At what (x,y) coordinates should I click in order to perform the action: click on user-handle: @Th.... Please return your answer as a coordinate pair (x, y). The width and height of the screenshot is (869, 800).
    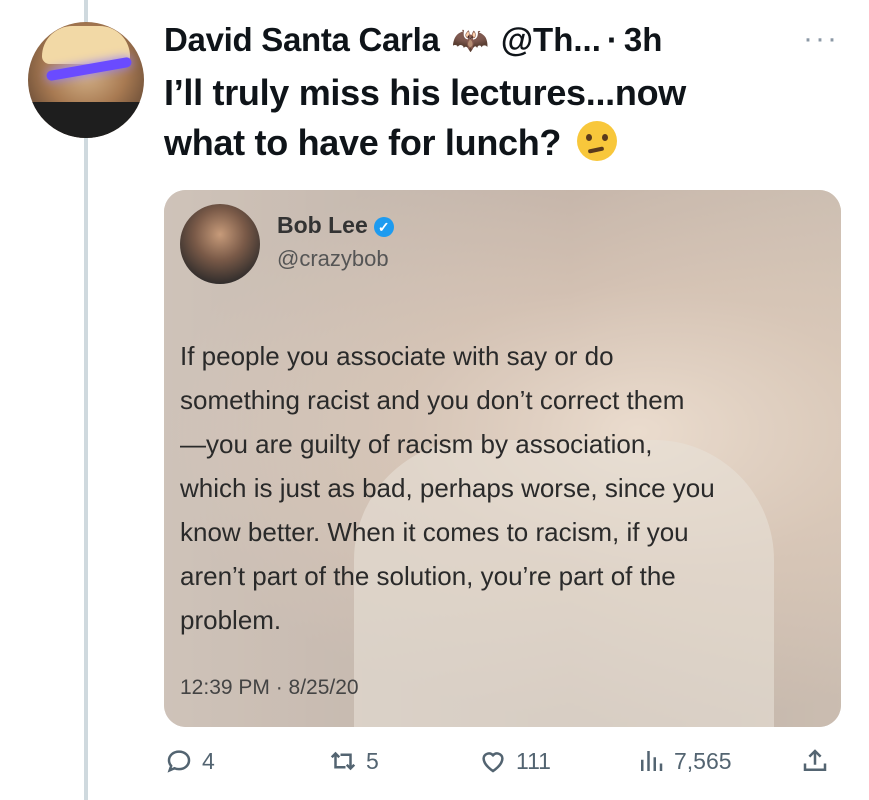
    Looking at the image, I should click on (551, 40).